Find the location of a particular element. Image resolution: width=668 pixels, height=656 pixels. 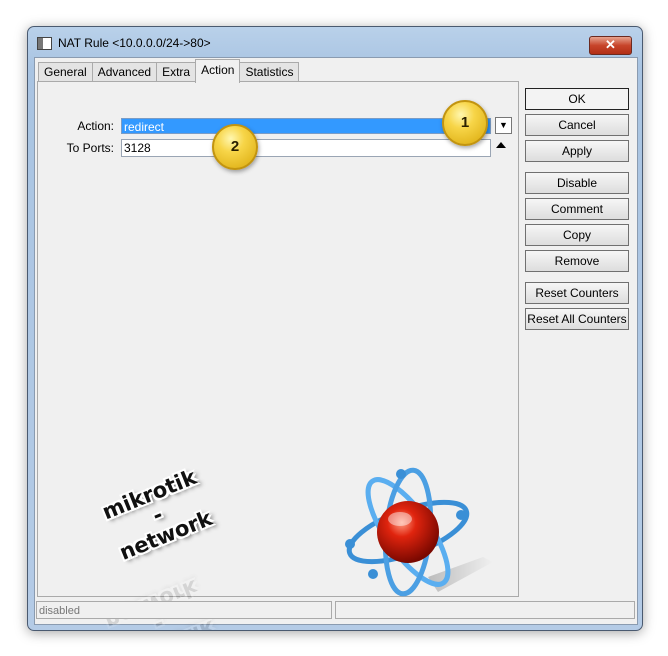

copy-button: Copy is located at coordinates (577, 235).